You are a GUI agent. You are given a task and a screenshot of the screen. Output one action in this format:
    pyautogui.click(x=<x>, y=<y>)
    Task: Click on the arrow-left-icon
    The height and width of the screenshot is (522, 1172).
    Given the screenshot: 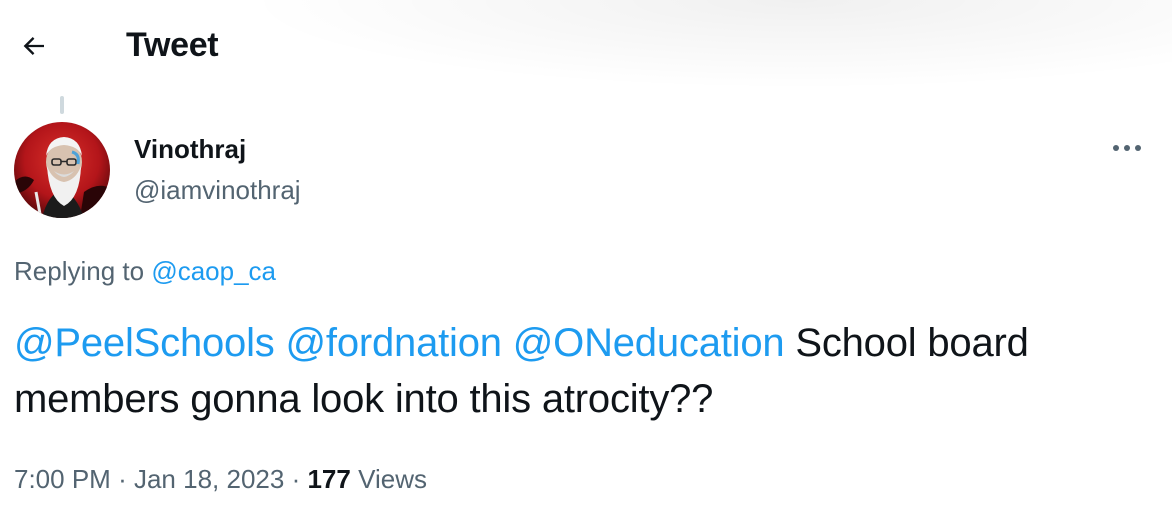 What is the action you would take?
    pyautogui.click(x=33, y=46)
    